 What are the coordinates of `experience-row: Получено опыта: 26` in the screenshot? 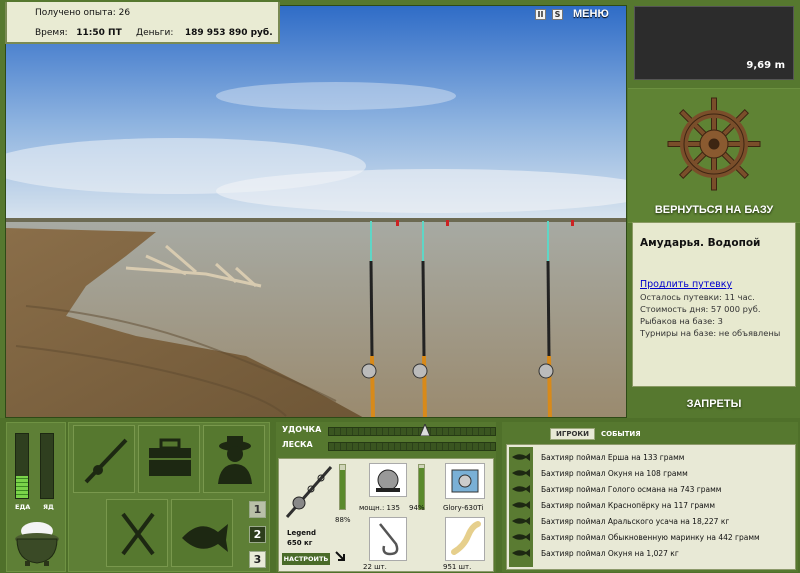 It's located at (82, 13).